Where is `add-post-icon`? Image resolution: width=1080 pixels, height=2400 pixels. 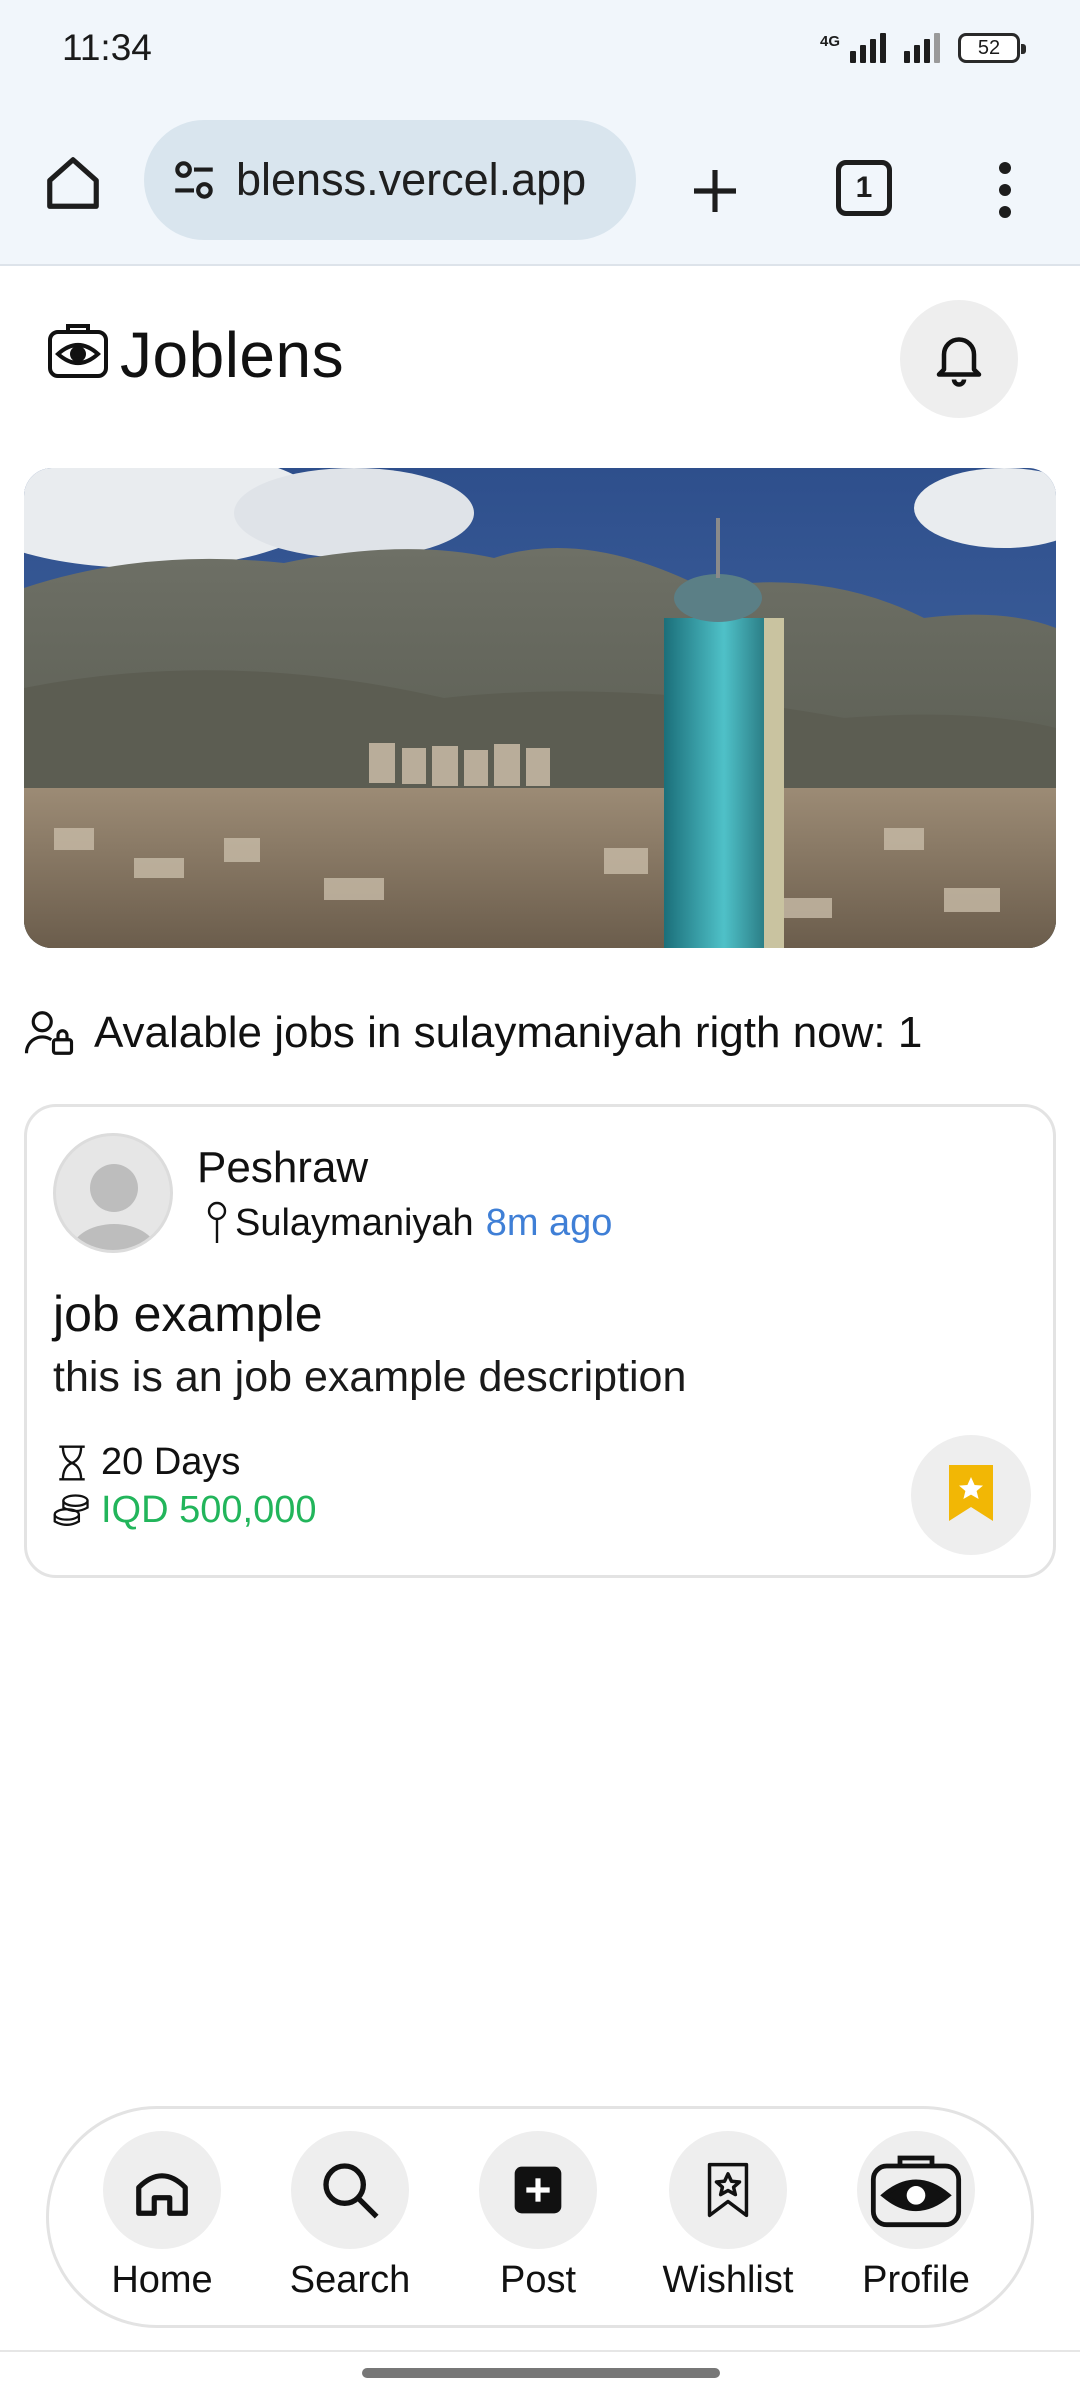
add-post-icon is located at coordinates (538, 2190).